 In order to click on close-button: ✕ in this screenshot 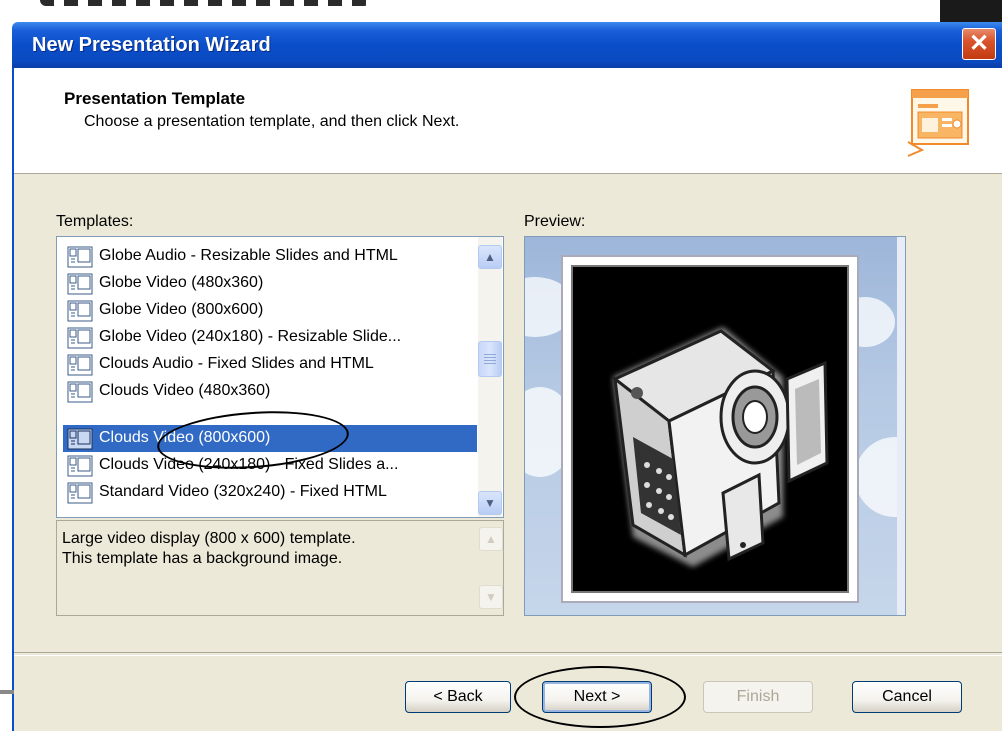, I will do `click(979, 44)`.